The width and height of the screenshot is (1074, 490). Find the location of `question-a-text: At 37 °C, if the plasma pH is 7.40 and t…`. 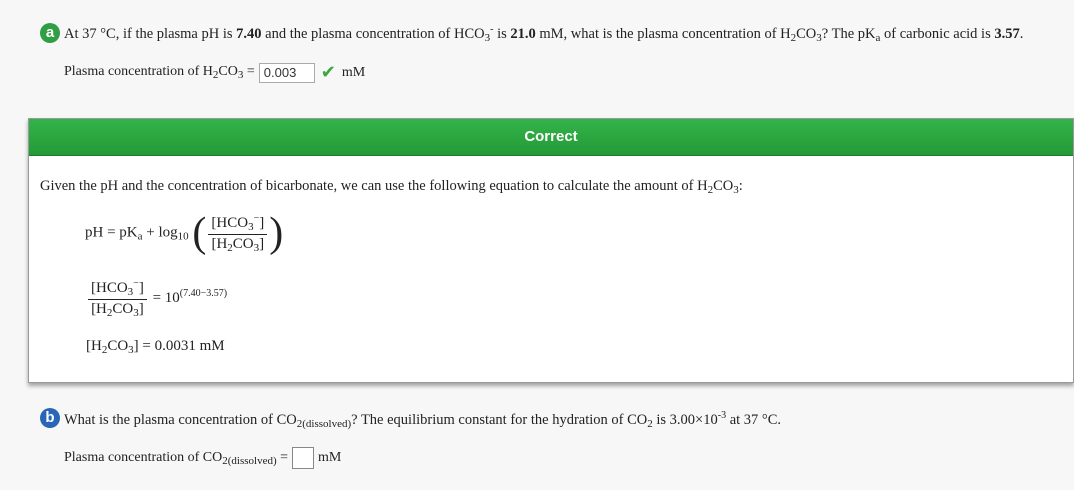

question-a-text: At 37 °C, if the plasma pH is 7.40 and t… is located at coordinates (544, 34).